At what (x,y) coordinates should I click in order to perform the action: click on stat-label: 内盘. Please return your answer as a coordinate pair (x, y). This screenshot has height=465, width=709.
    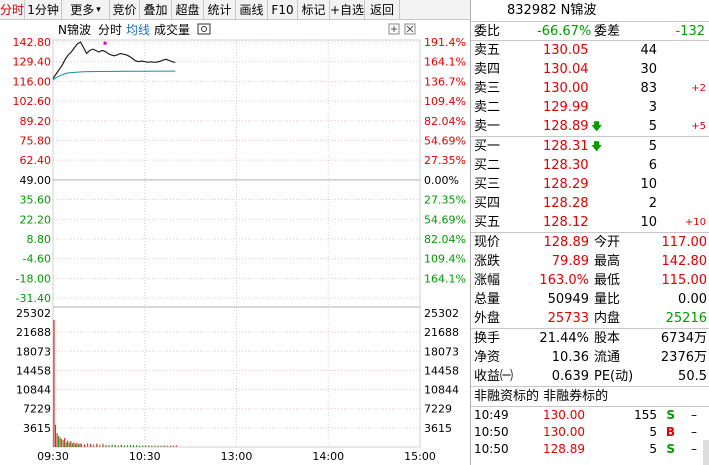
    Looking at the image, I should click on (607, 318).